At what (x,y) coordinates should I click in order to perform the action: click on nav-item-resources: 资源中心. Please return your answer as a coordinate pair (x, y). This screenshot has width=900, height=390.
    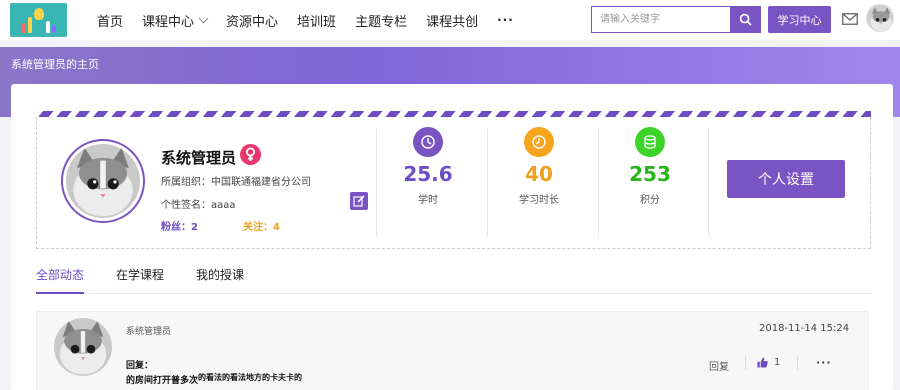
    Looking at the image, I should click on (252, 20).